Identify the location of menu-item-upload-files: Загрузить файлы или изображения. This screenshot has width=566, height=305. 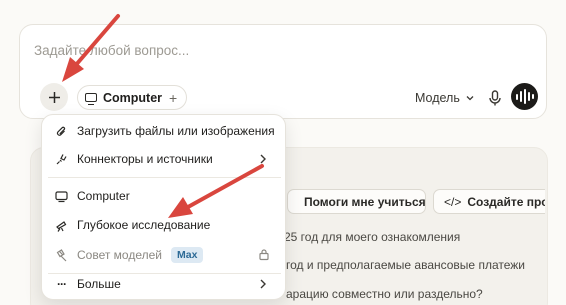
(164, 131).